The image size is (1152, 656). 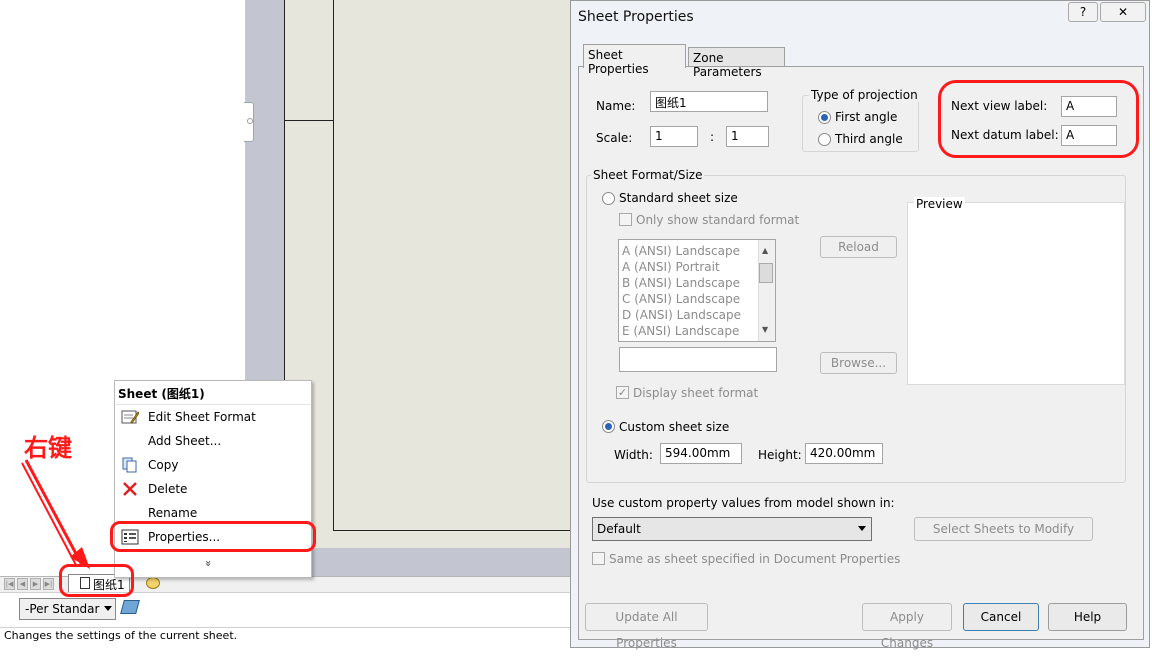 I want to click on projection-group-label: Type of projection, so click(x=864, y=95).